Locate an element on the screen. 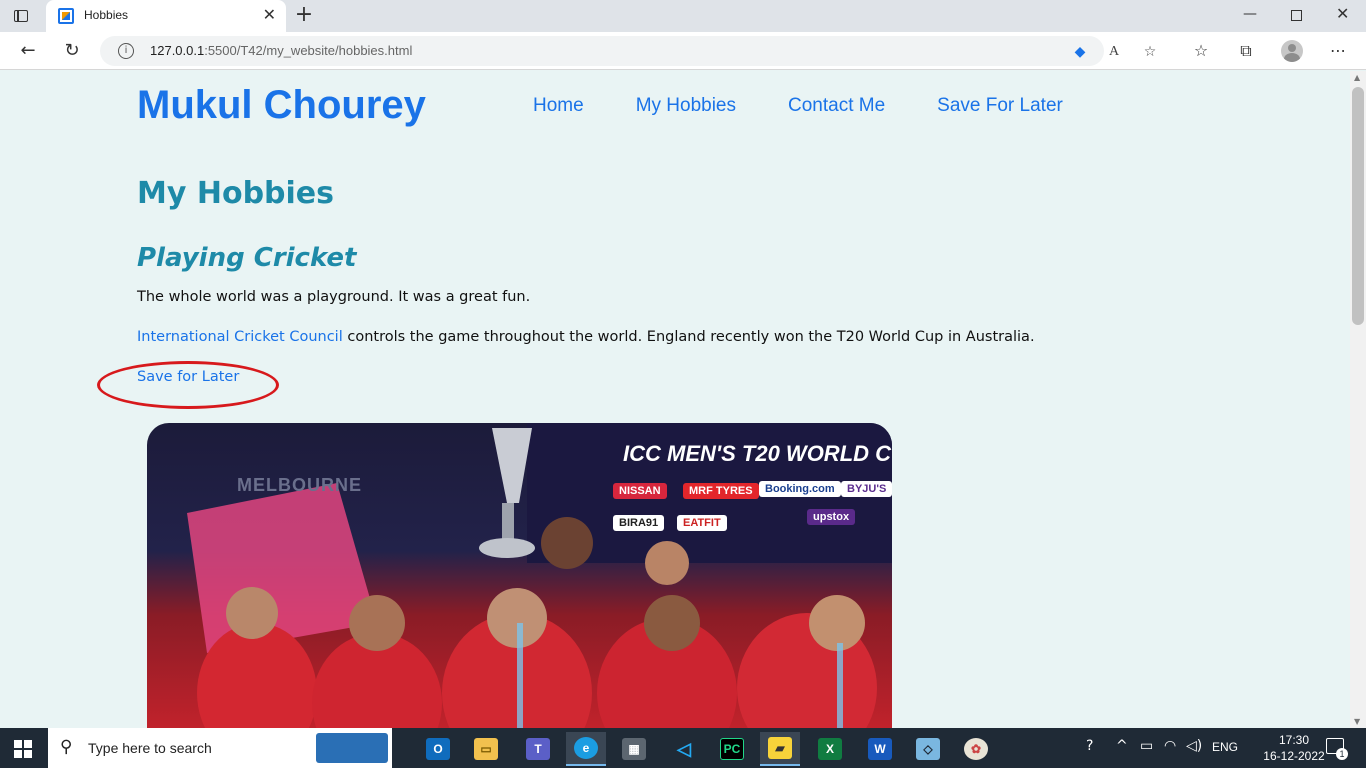 The width and height of the screenshot is (1366, 768). search-placeholder: Type here to search is located at coordinates (150, 748).